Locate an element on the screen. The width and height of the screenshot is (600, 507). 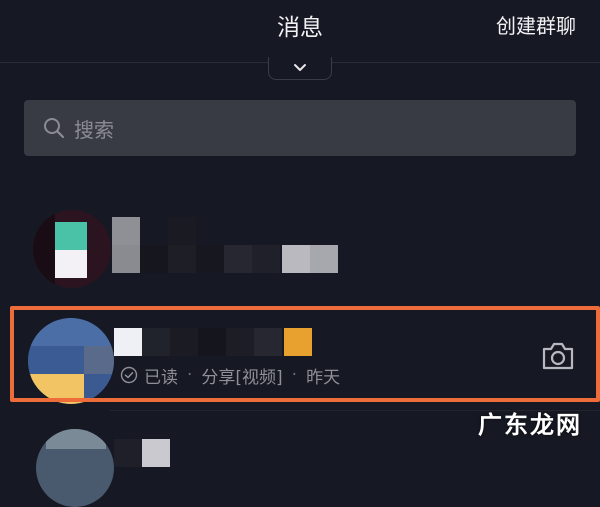
camera-icon is located at coordinates (558, 356).